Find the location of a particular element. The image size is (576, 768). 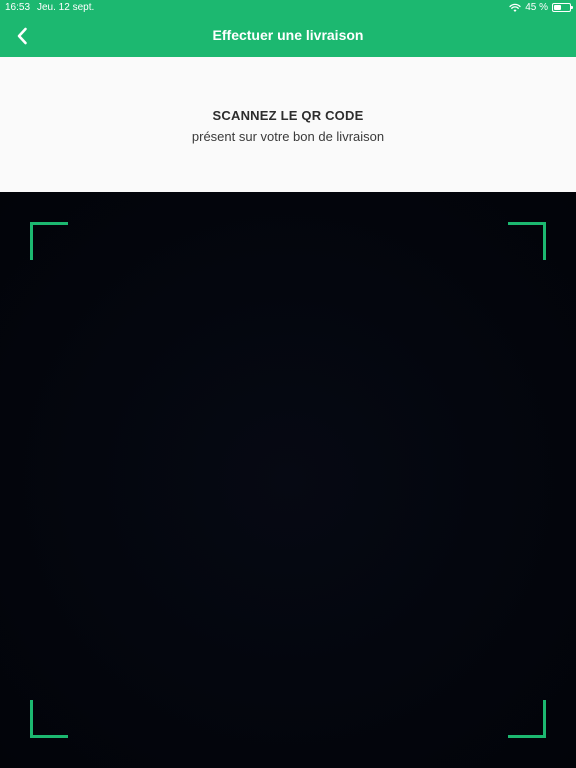

battery-percentage: 45 % is located at coordinates (536, 7).